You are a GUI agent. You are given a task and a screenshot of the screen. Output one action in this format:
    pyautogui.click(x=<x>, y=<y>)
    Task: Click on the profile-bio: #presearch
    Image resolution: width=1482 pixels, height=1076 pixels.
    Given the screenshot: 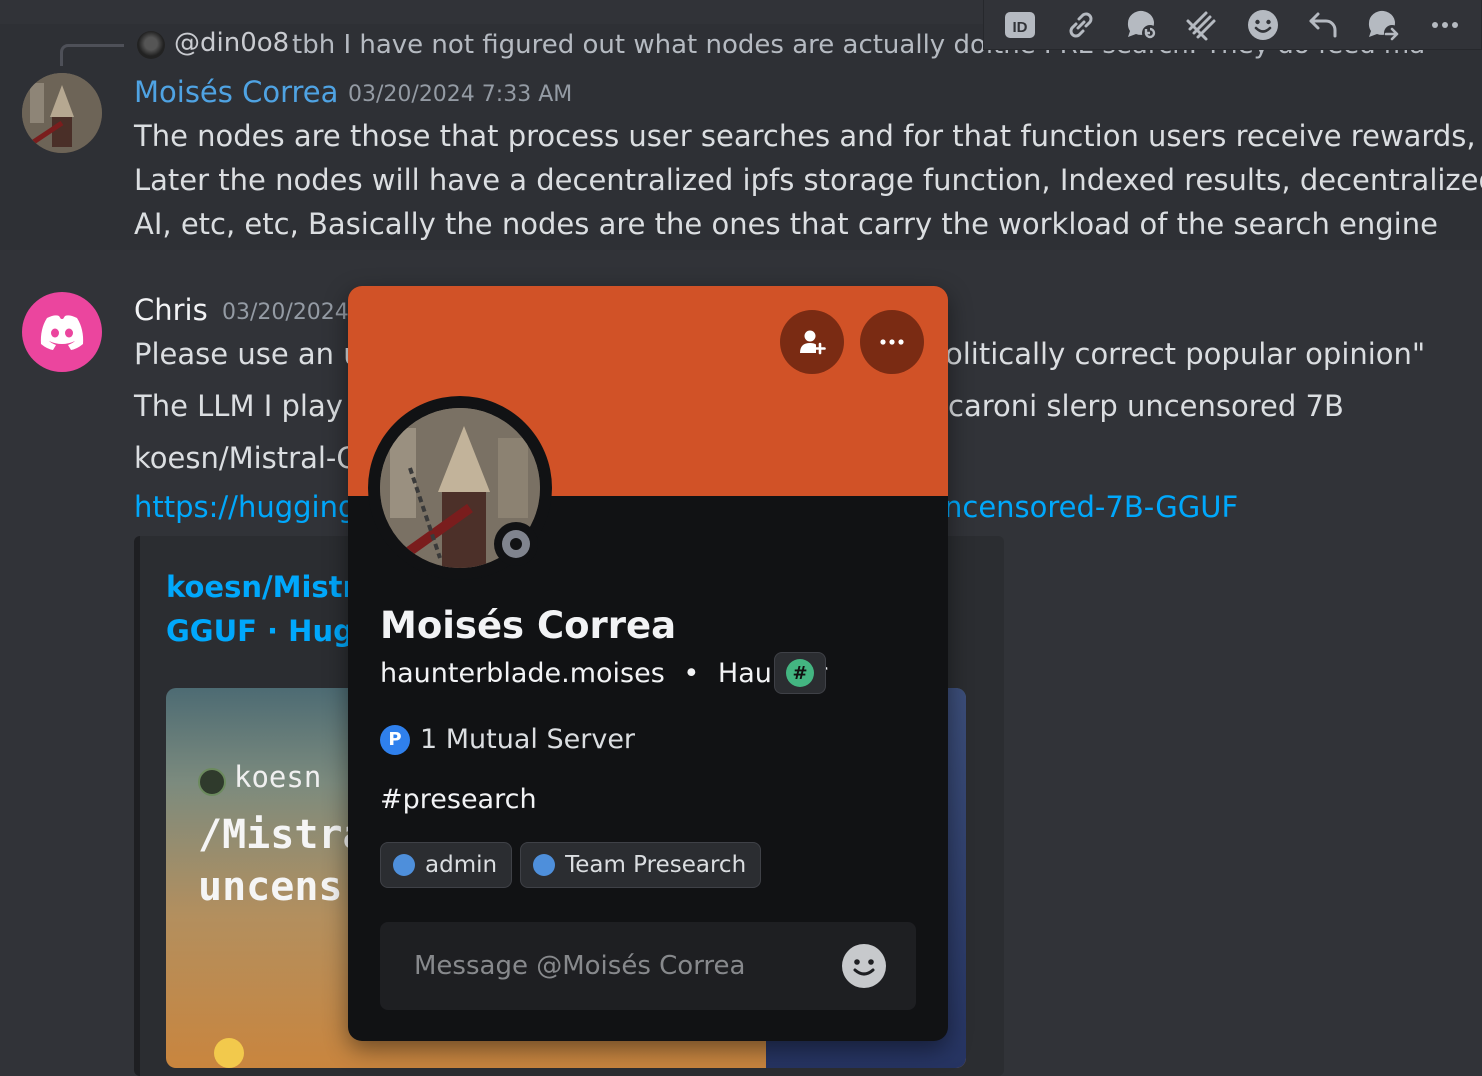 What is the action you would take?
    pyautogui.click(x=458, y=799)
    